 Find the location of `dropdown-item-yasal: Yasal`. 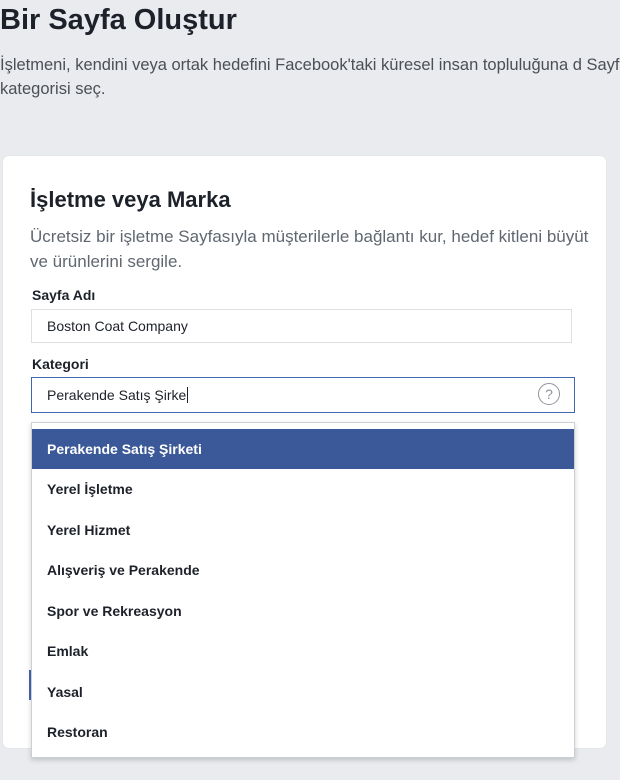

dropdown-item-yasal: Yasal is located at coordinates (303, 692).